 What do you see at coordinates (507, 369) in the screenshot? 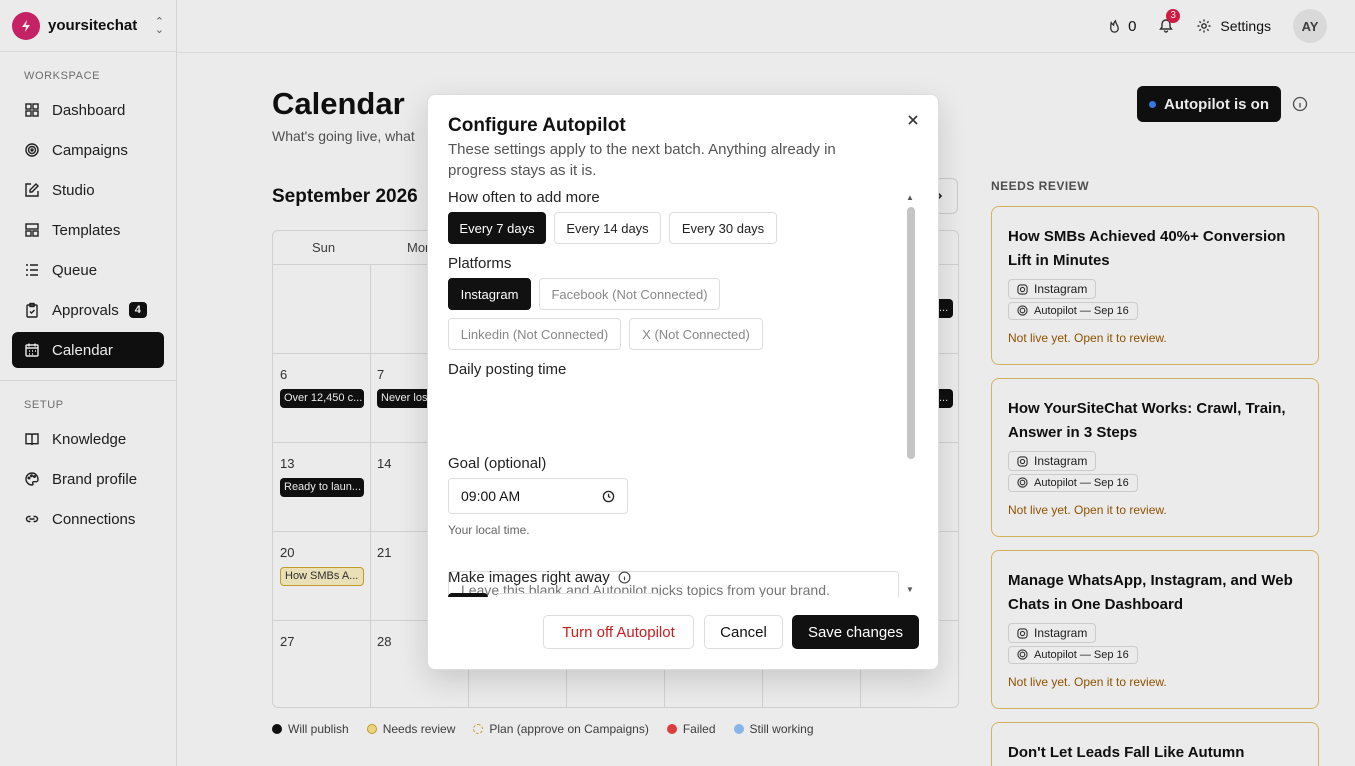
I see `time-label: Daily posting time` at bounding box center [507, 369].